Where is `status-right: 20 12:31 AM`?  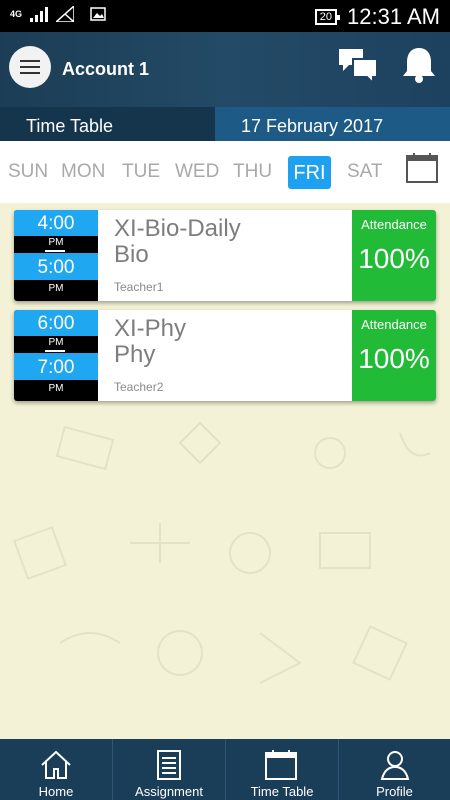
status-right: 20 12:31 AM is located at coordinates (377, 17).